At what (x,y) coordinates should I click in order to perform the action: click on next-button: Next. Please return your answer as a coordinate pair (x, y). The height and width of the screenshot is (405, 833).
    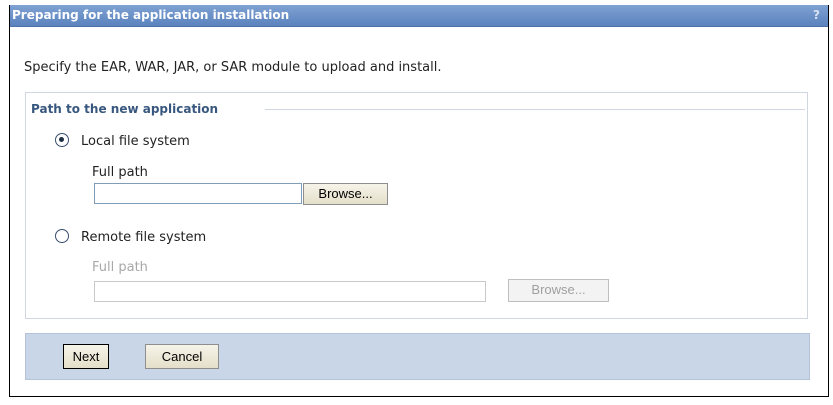
    Looking at the image, I should click on (86, 356).